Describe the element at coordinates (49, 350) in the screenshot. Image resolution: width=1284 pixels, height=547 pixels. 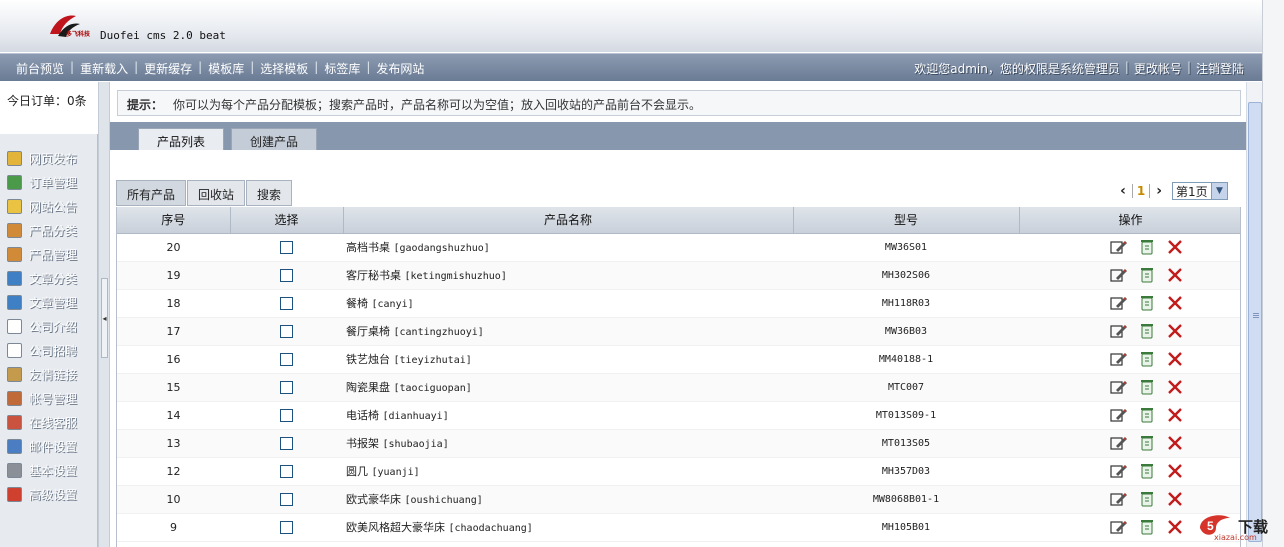
I see `sidebar-item-8: 公司招聘` at that location.